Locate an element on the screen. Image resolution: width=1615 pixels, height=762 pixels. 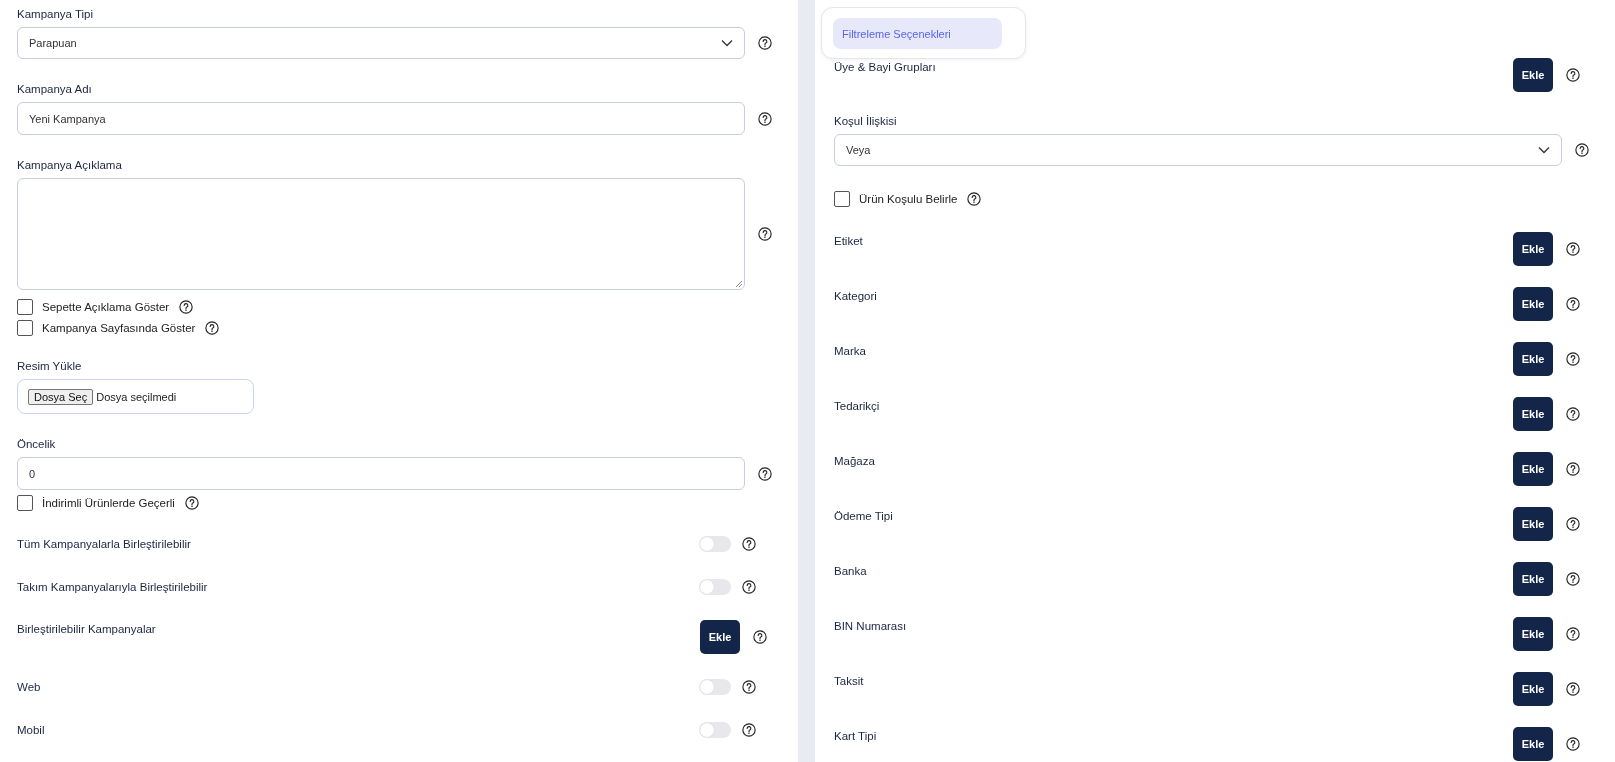
text-input-field: Yeni Kampanya is located at coordinates (381, 118).